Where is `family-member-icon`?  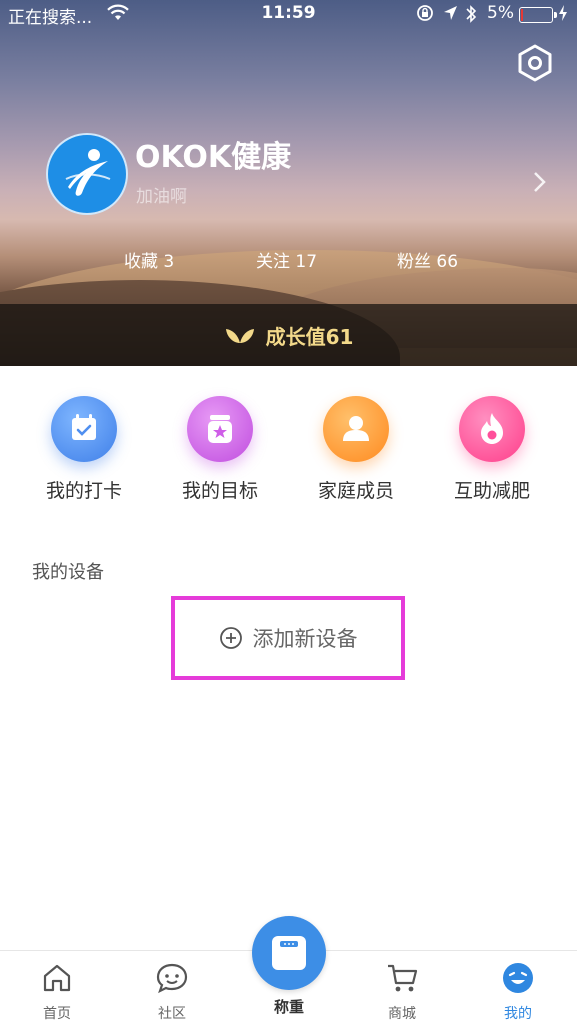 family-member-icon is located at coordinates (356, 429).